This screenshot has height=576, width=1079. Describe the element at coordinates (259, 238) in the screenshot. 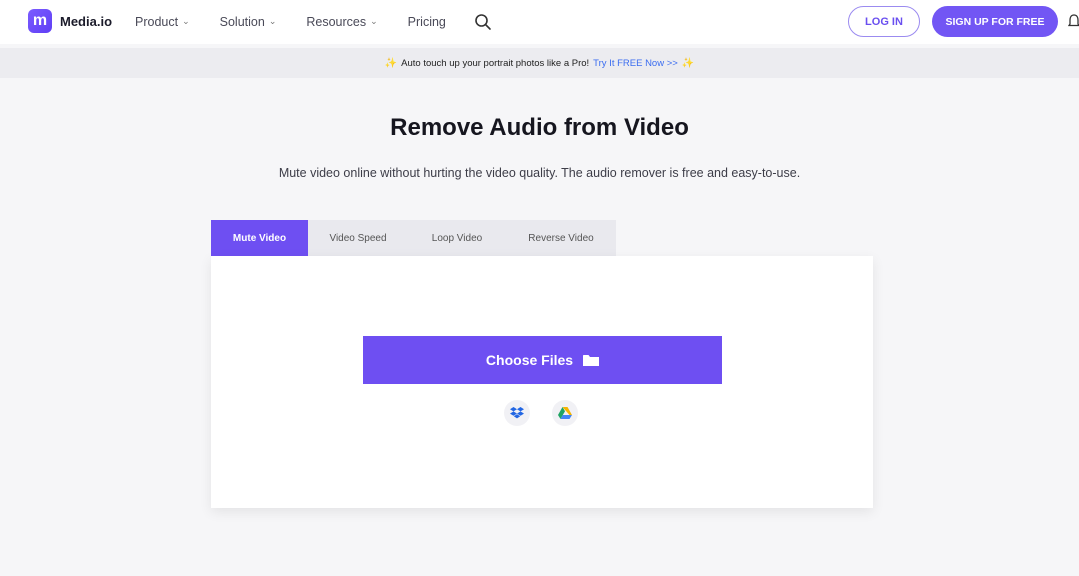

I see `tab-mute-video: Mute Video` at that location.